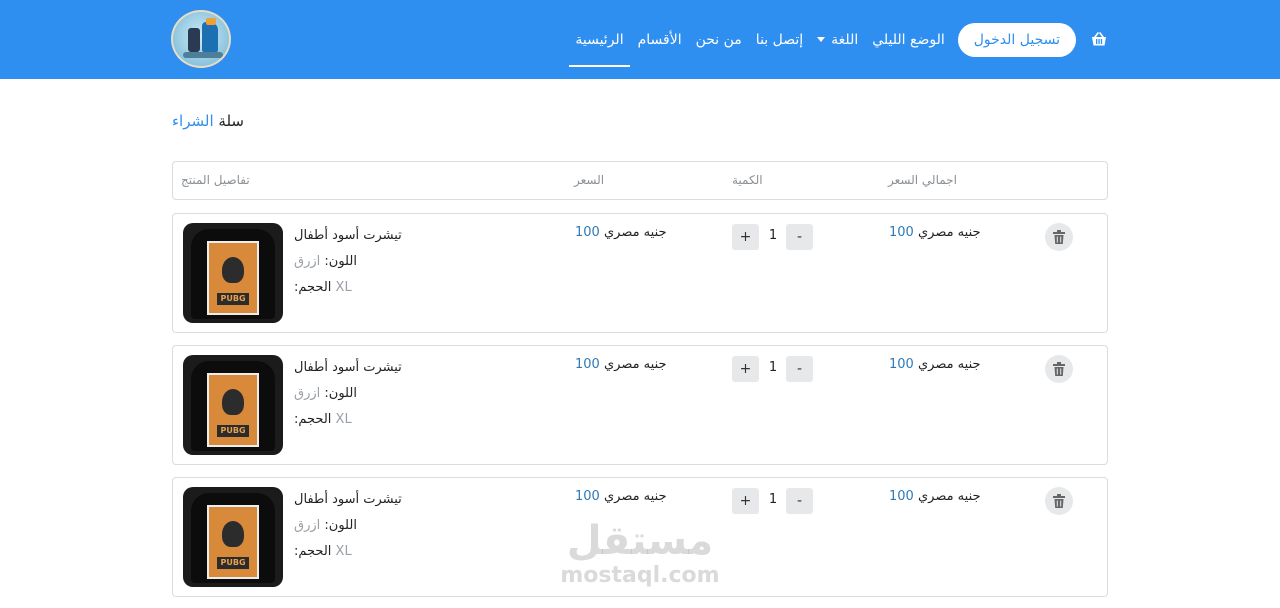 The image size is (1280, 608). What do you see at coordinates (845, 39) in the screenshot?
I see `nav-language-label: اللغة` at bounding box center [845, 39].